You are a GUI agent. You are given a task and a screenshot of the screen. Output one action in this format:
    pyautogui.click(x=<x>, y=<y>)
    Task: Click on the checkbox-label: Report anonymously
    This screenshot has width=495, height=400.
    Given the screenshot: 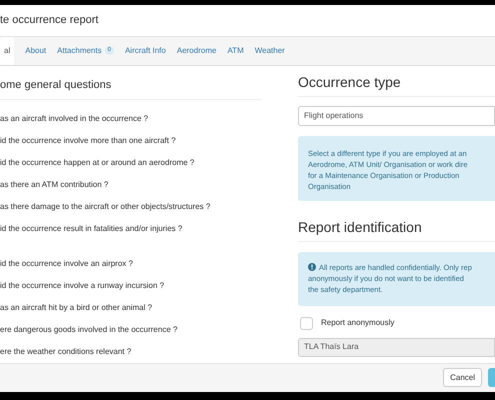 What is the action you would take?
    pyautogui.click(x=357, y=323)
    